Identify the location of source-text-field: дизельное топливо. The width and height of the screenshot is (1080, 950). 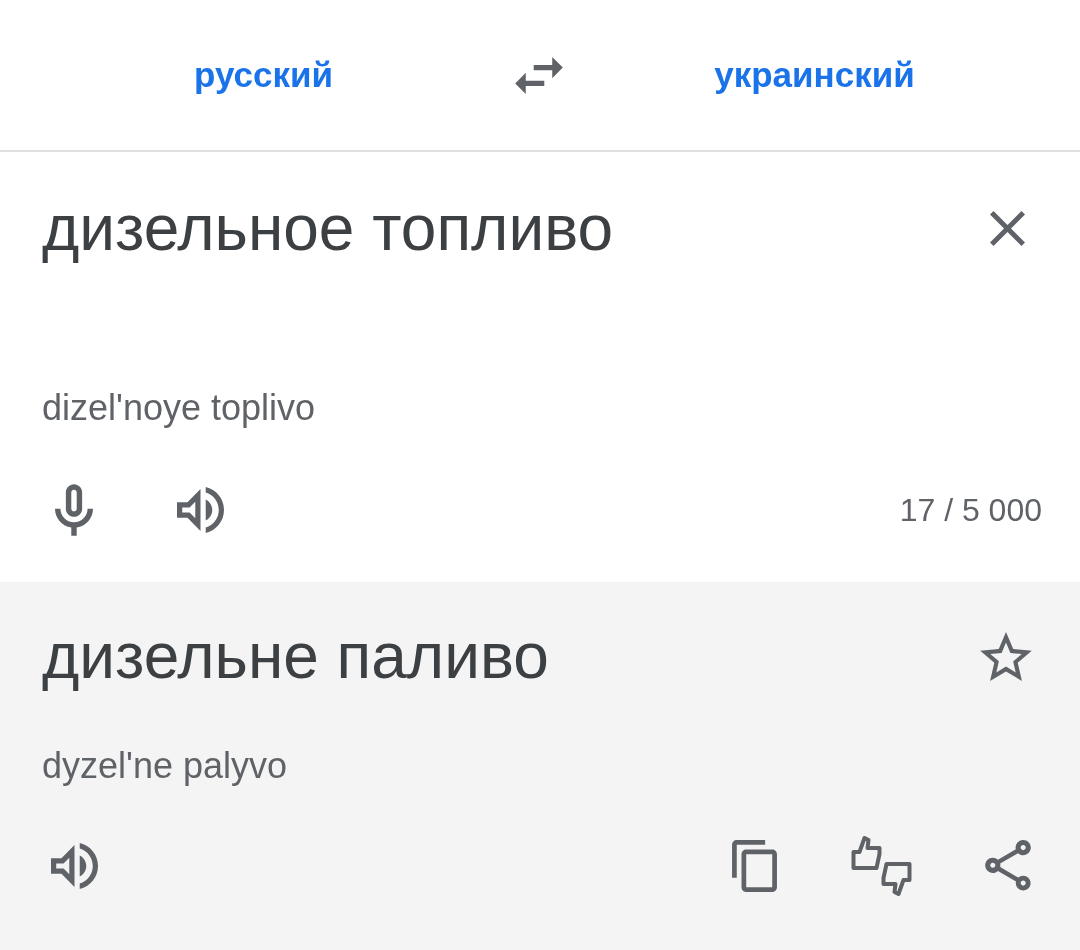
(516, 228).